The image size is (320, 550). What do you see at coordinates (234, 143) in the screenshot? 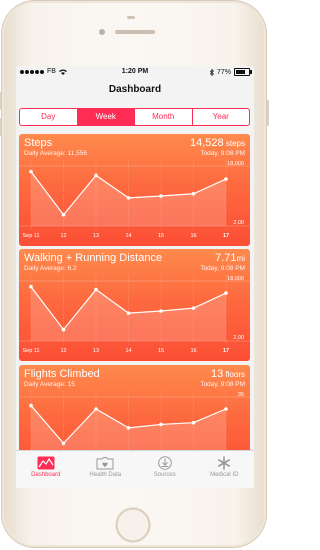
I see `card-value-unit: steps` at bounding box center [234, 143].